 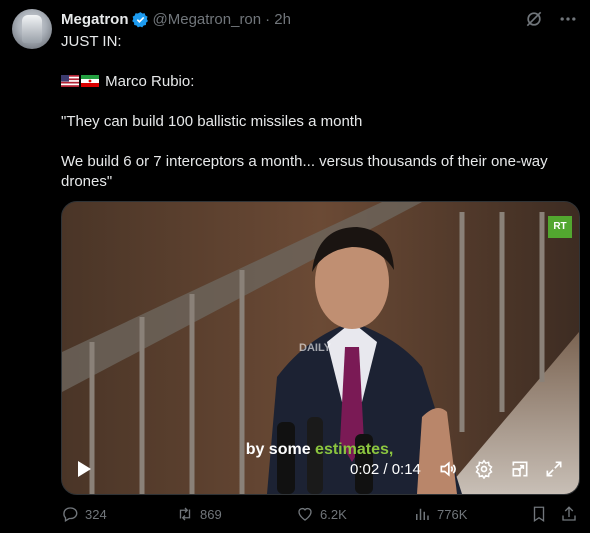 What do you see at coordinates (90, 81) in the screenshot?
I see `iran-flag-icon` at bounding box center [90, 81].